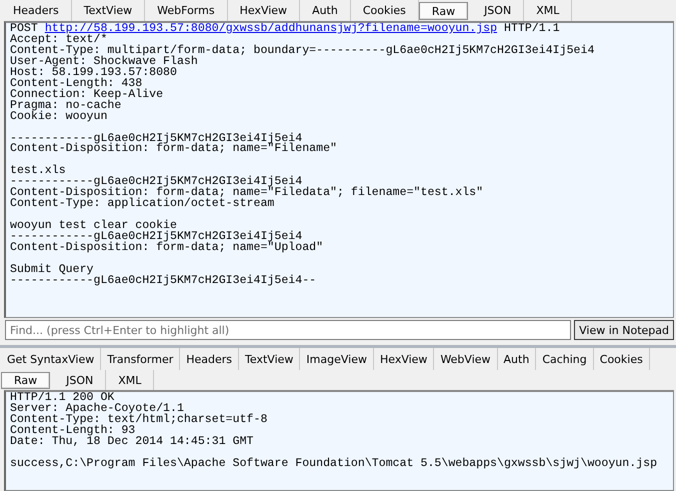  What do you see at coordinates (73, 431) in the screenshot?
I see `code-line: Content-Length: 93` at bounding box center [73, 431].